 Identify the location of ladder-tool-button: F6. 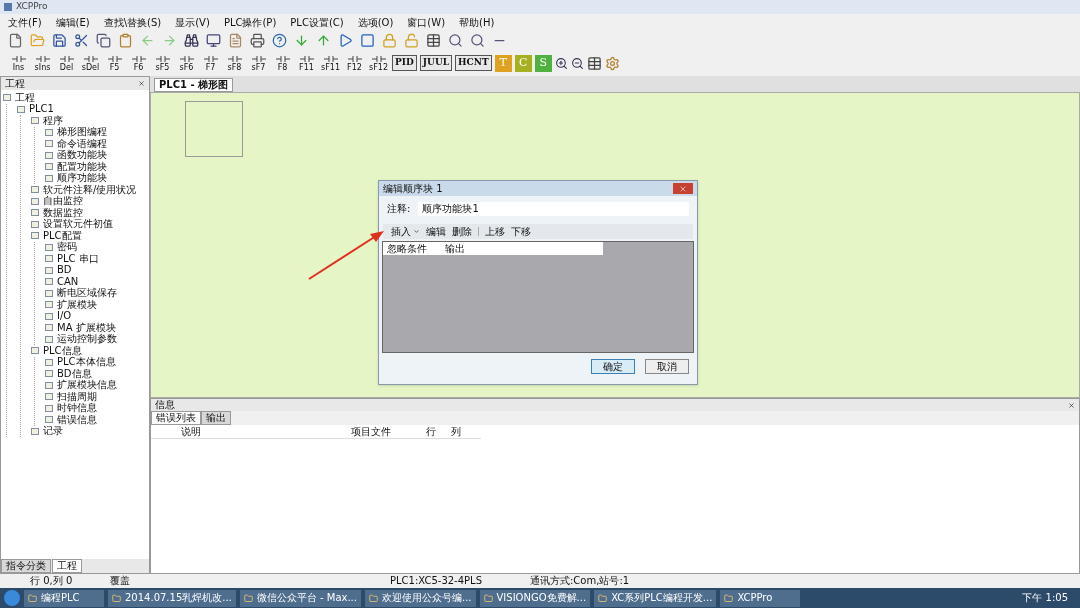
(138, 63).